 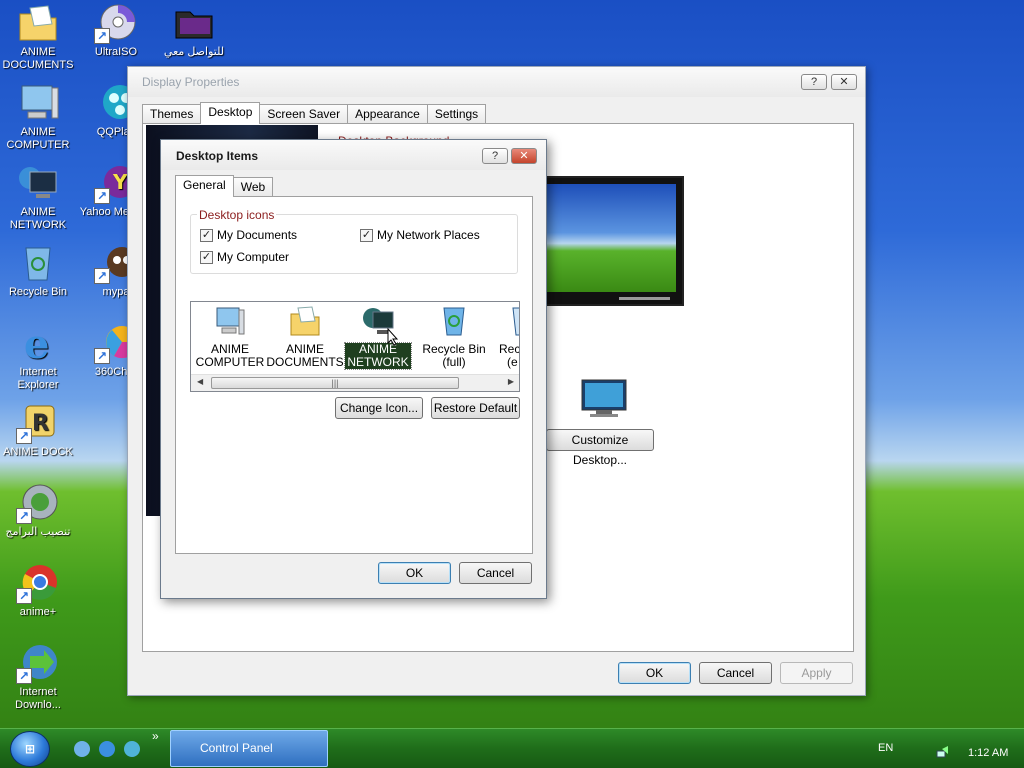 I want to click on monitor-preview, so click(x=610, y=241).